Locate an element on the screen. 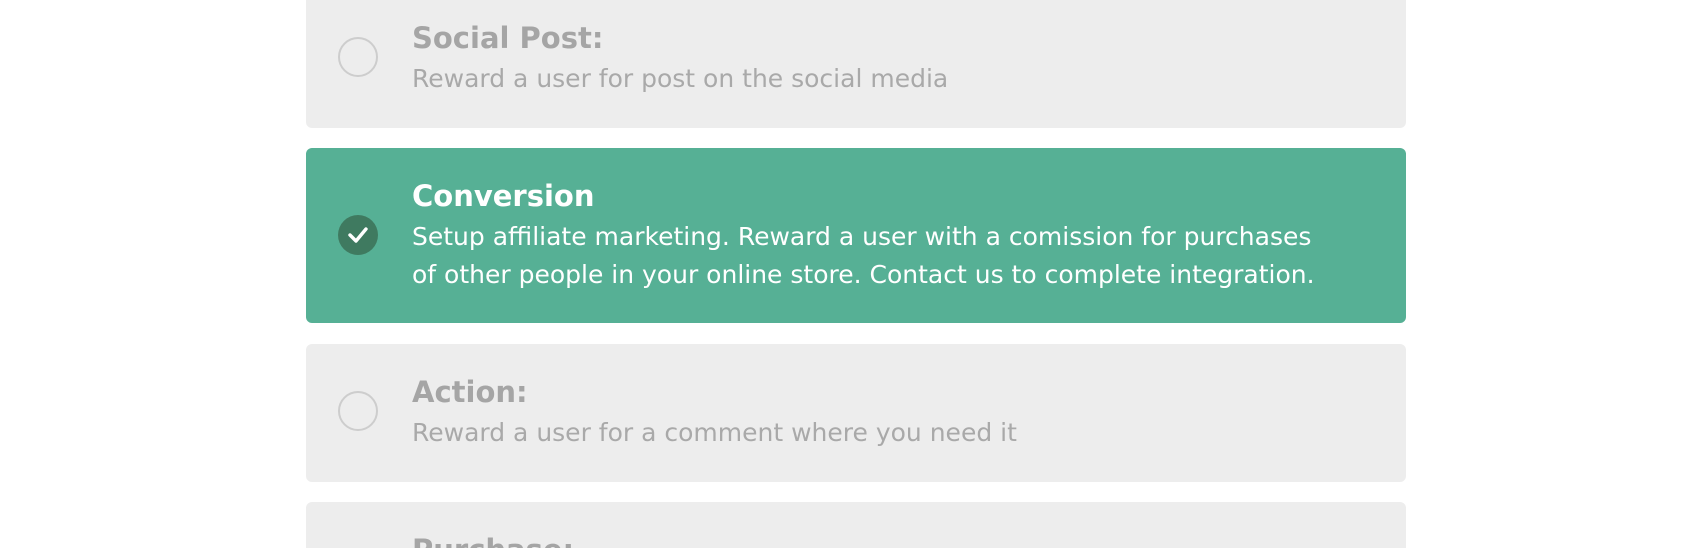 This screenshot has width=1688, height=548. option-title: Purchase: is located at coordinates (869, 540).